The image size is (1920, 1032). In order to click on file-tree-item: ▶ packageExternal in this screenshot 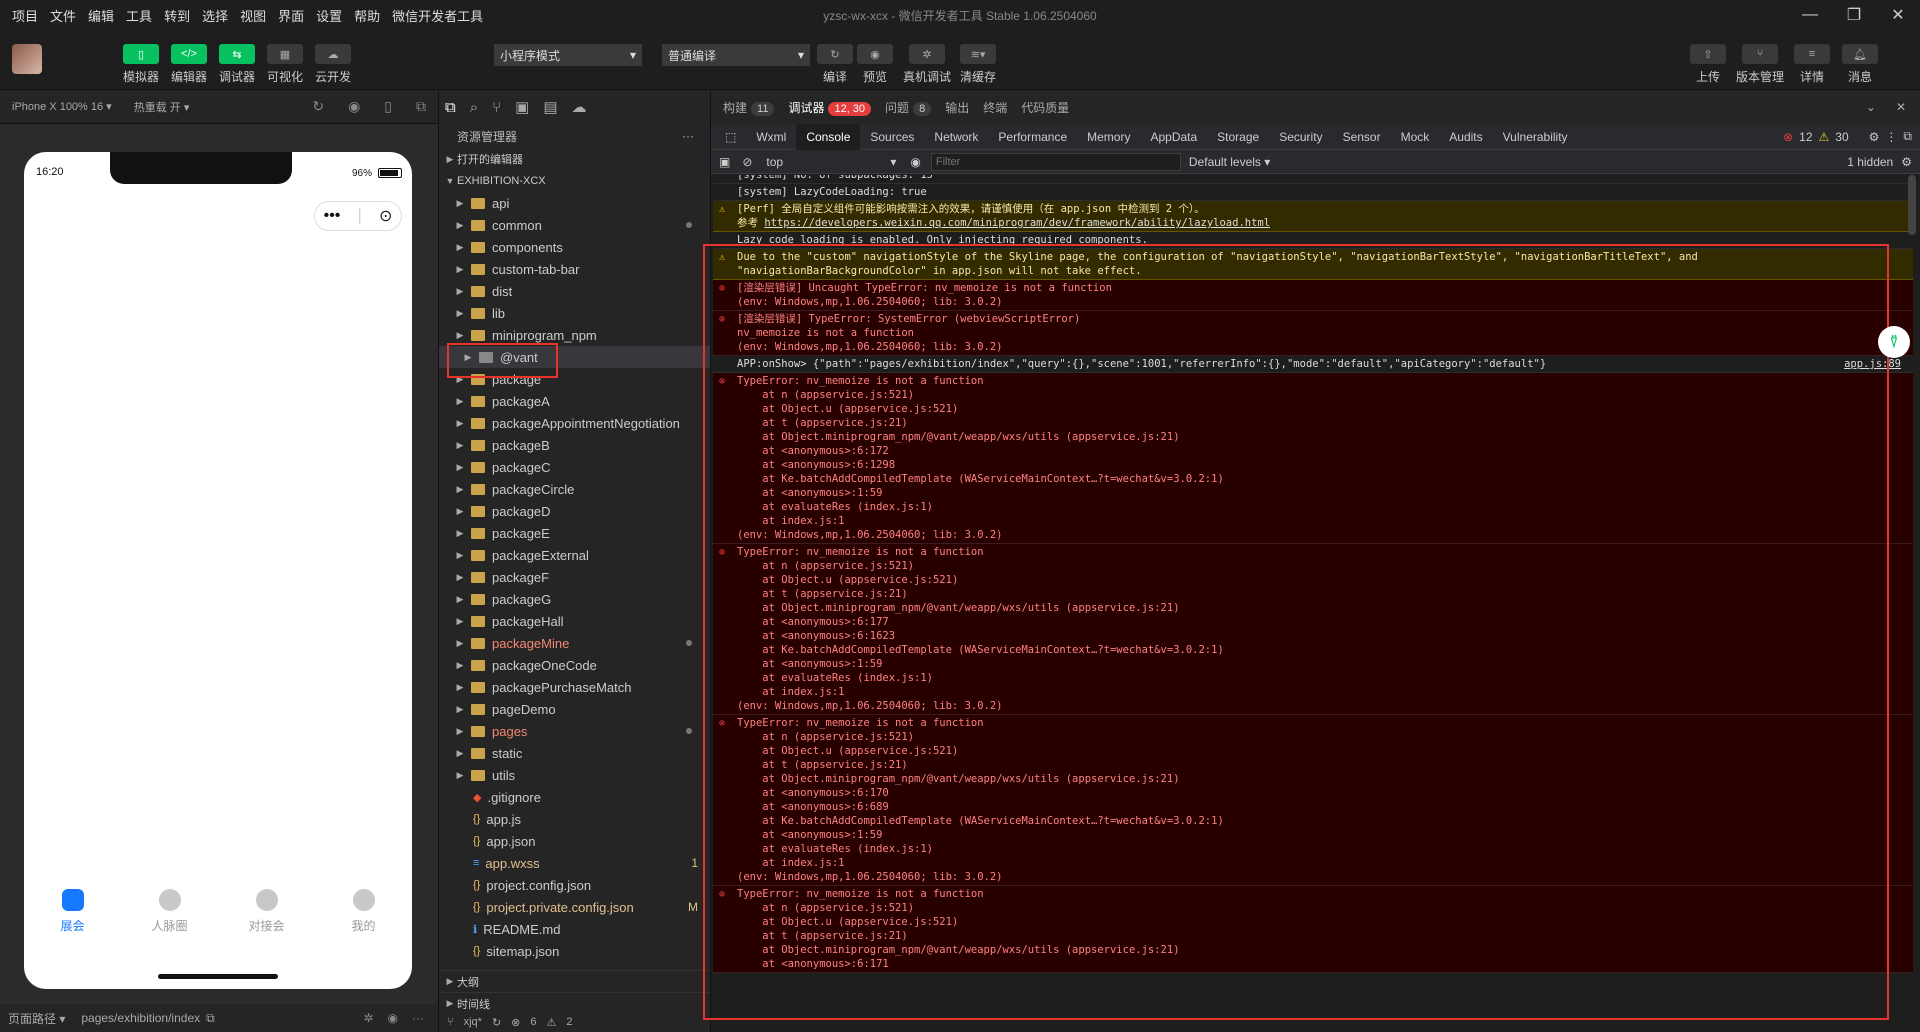, I will do `click(574, 555)`.